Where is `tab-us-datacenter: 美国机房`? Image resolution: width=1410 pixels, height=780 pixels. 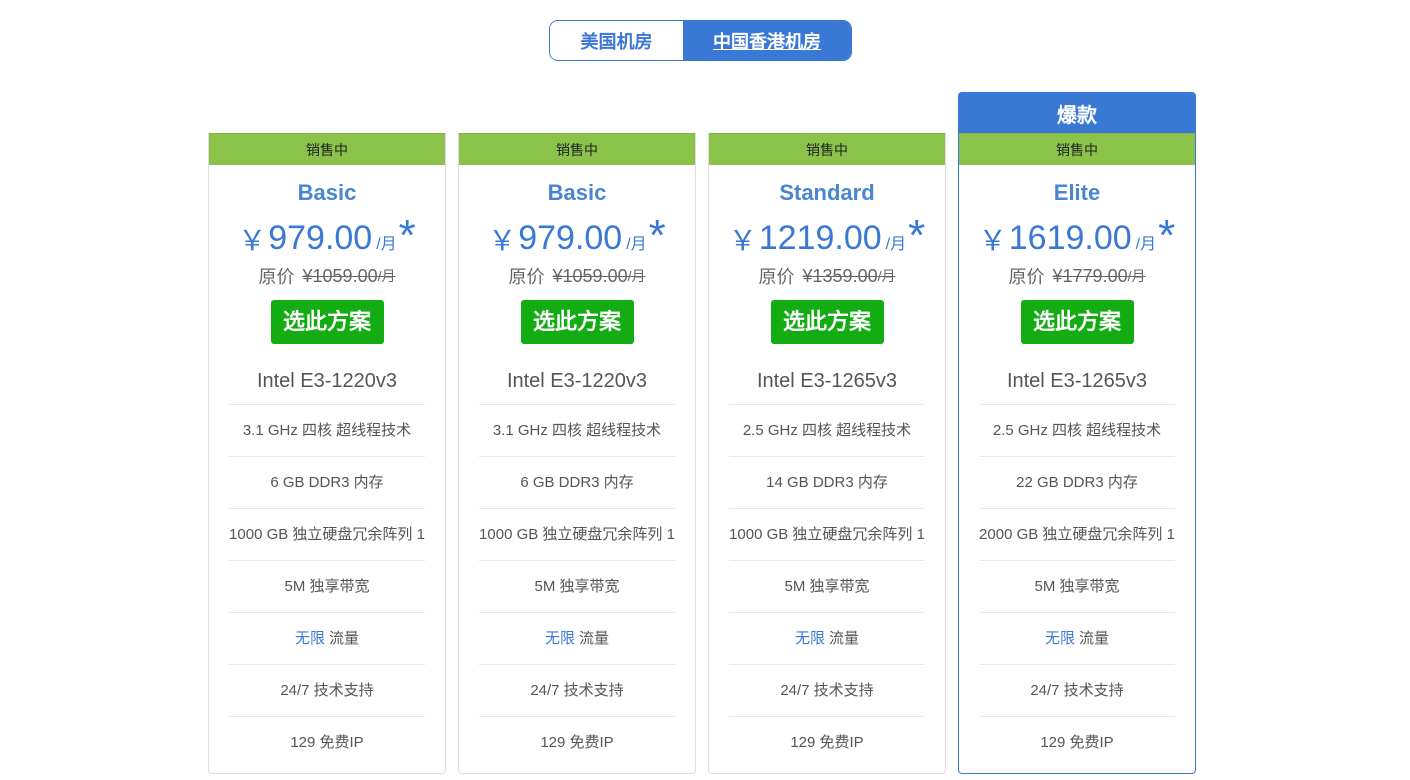 tab-us-datacenter: 美国机房 is located at coordinates (616, 40).